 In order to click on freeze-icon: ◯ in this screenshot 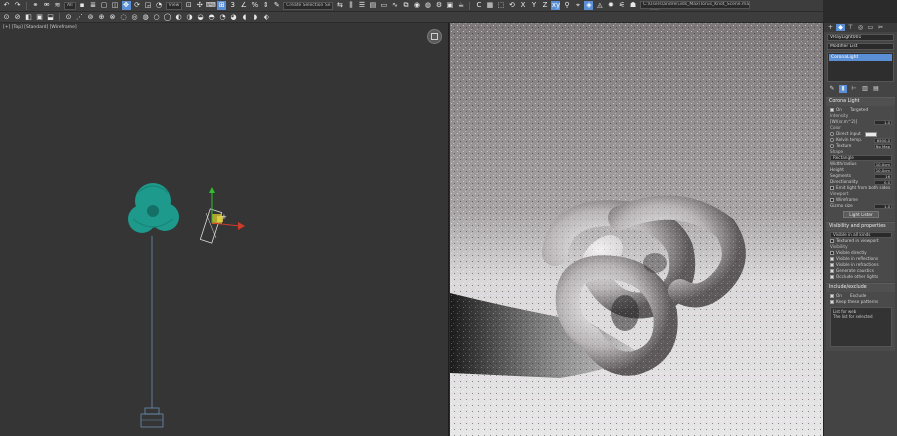, I will do `click(167, 17)`.